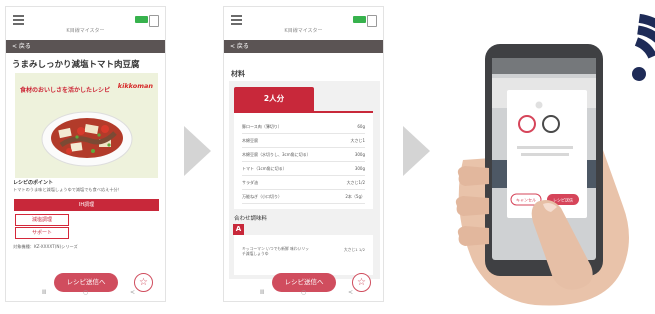 The height and width of the screenshot is (314, 655). Describe the element at coordinates (275, 251) in the screenshot. I see `sauce-item: キッコーマン いつでも新鮮 味わいリッチ減塩しょうゆ` at that location.